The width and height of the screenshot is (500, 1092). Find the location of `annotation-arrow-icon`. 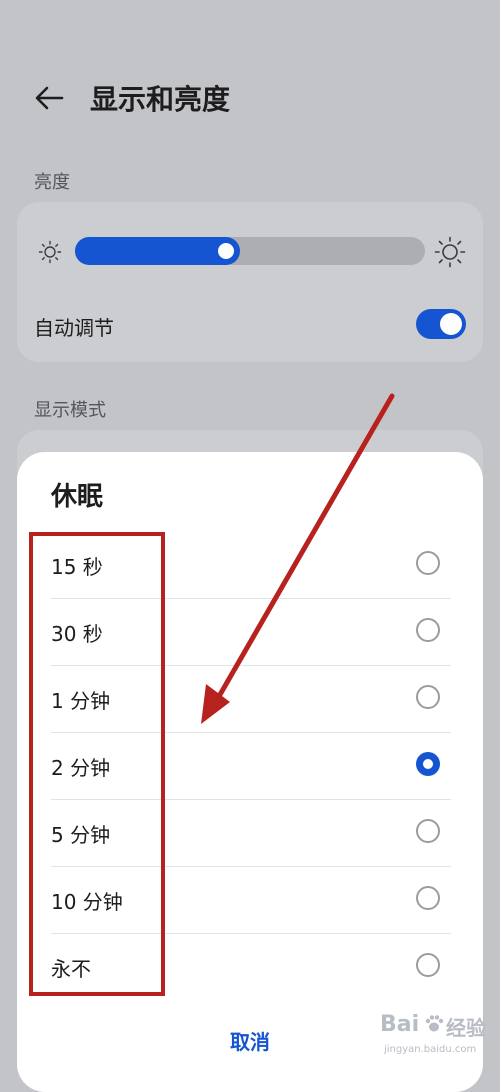

annotation-arrow-icon is located at coordinates (298, 558).